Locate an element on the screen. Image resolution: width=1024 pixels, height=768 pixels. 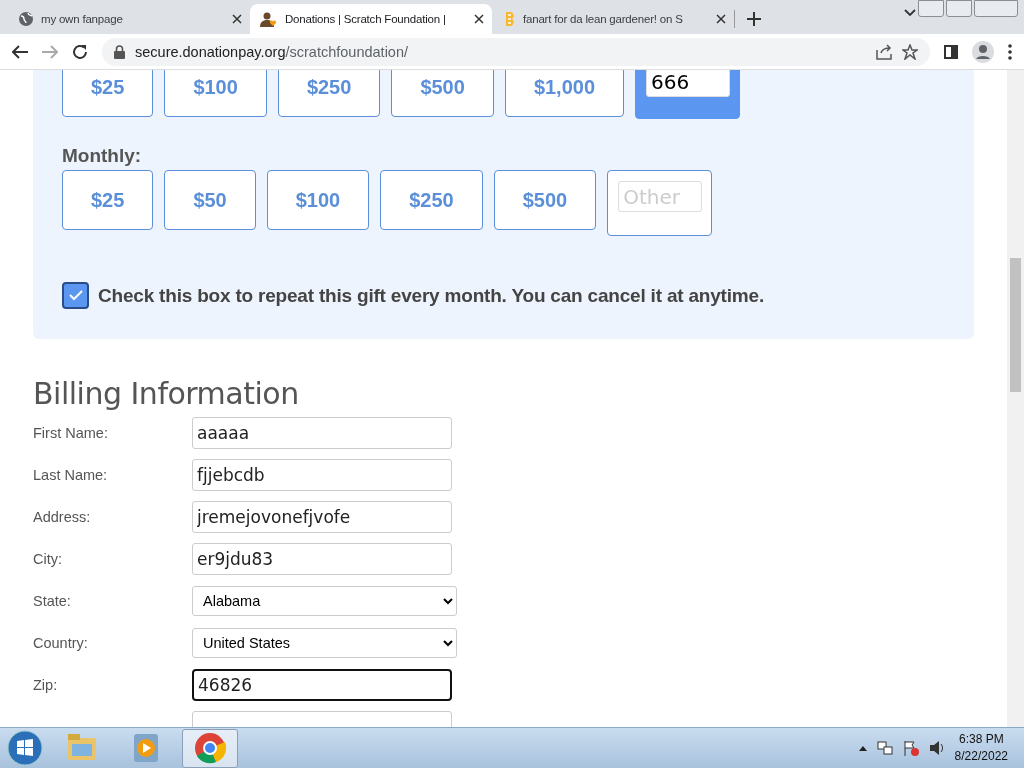
field-label: Last Name: is located at coordinates (71, 475).